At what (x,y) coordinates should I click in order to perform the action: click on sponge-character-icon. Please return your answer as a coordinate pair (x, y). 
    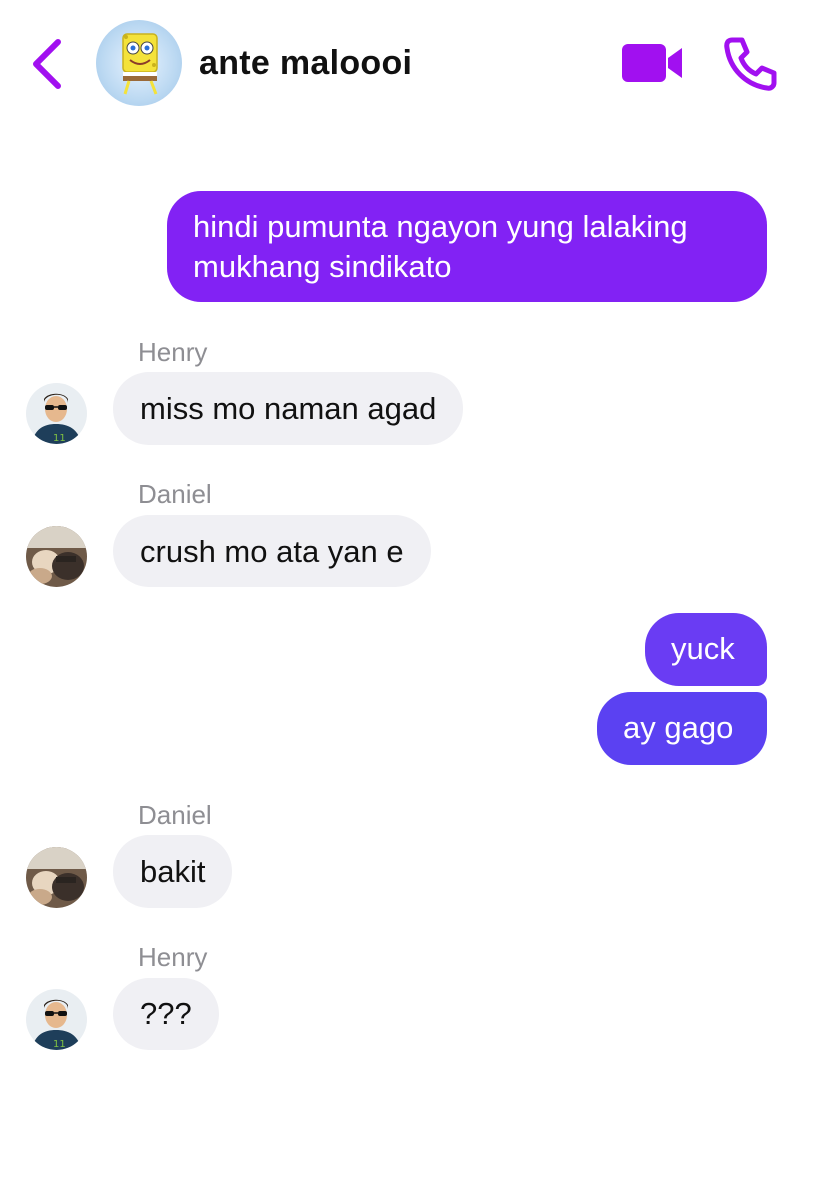
    Looking at the image, I should click on (140, 64).